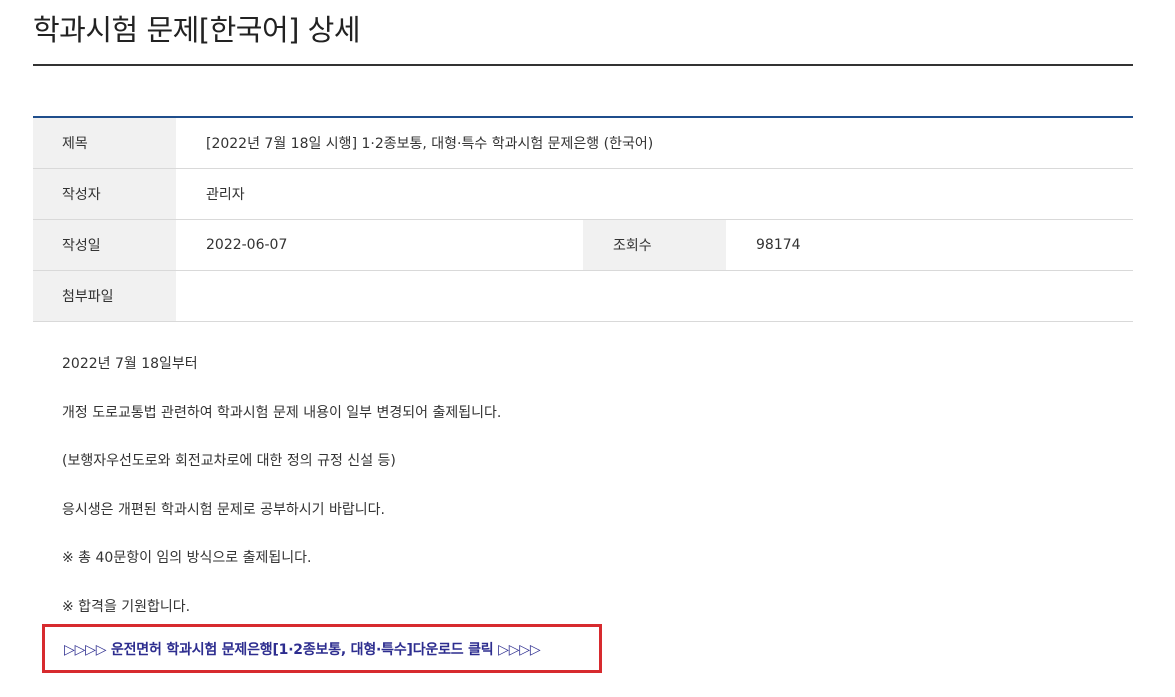  Describe the element at coordinates (130, 364) in the screenshot. I see `content-line: 2022년 7월 18일부터` at that location.